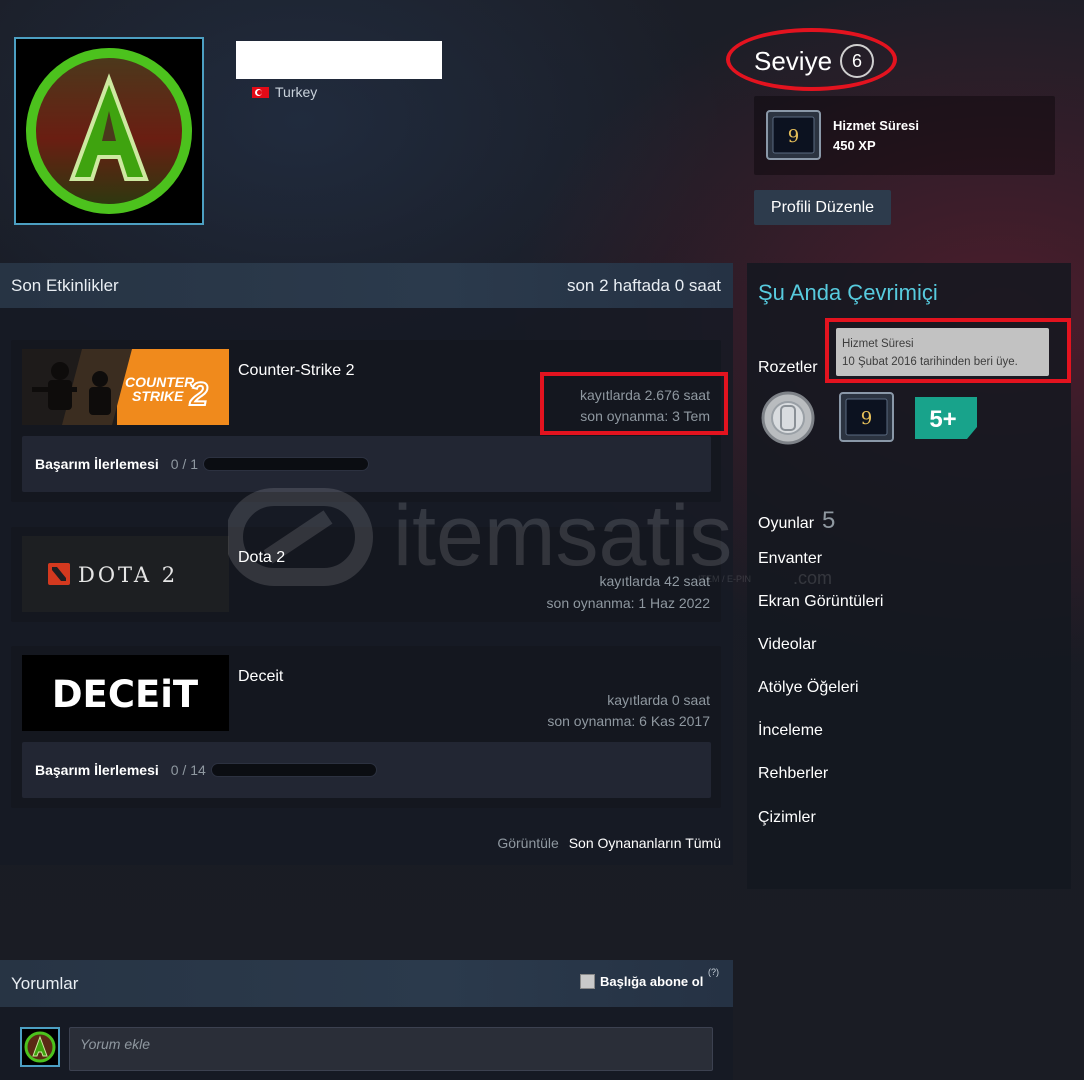  What do you see at coordinates (65, 285) in the screenshot?
I see `recent-activity-title: Son Etkinlikler` at bounding box center [65, 285].